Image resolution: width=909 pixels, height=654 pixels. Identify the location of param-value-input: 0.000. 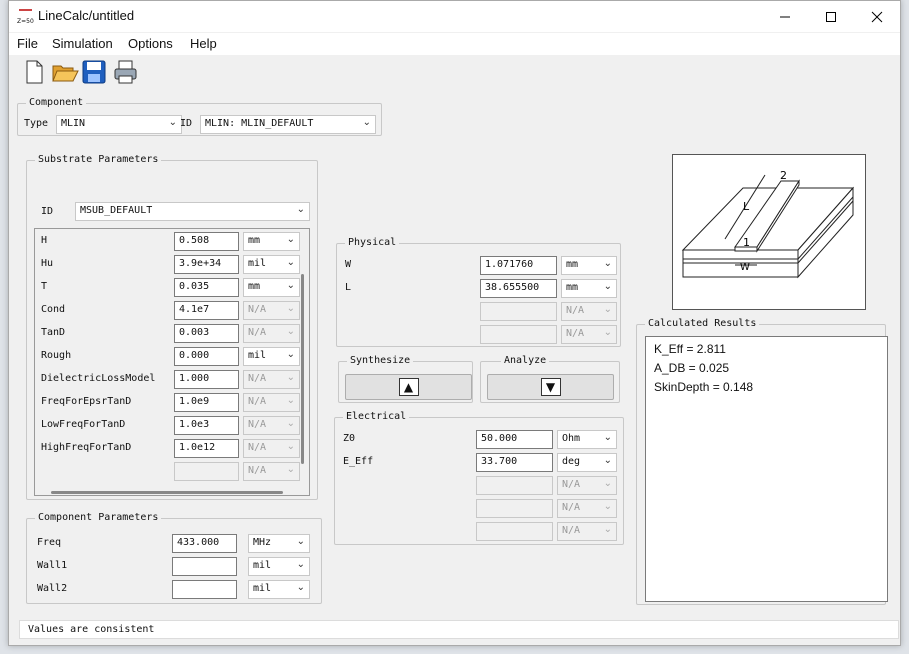
(206, 356).